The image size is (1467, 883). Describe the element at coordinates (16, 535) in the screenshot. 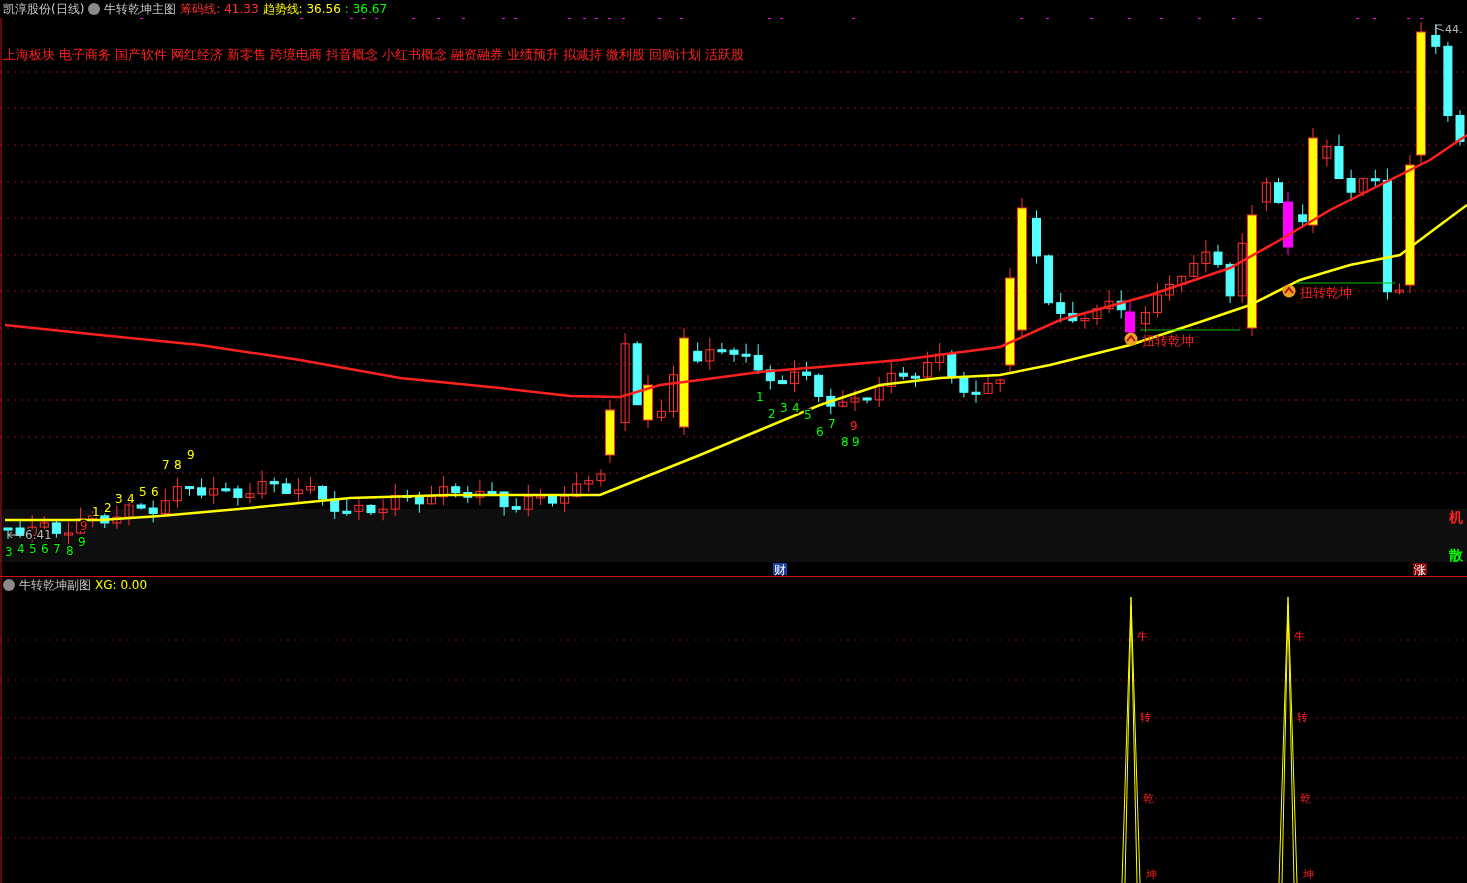

I see `leader-line` at that location.